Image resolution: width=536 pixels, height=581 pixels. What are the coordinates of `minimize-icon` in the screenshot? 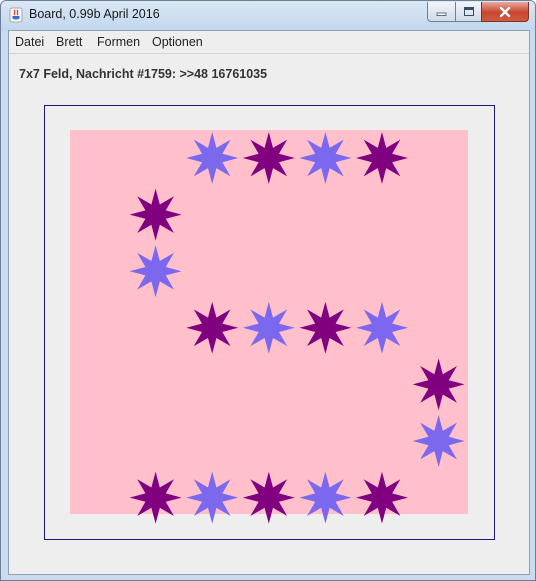 It's located at (441, 14).